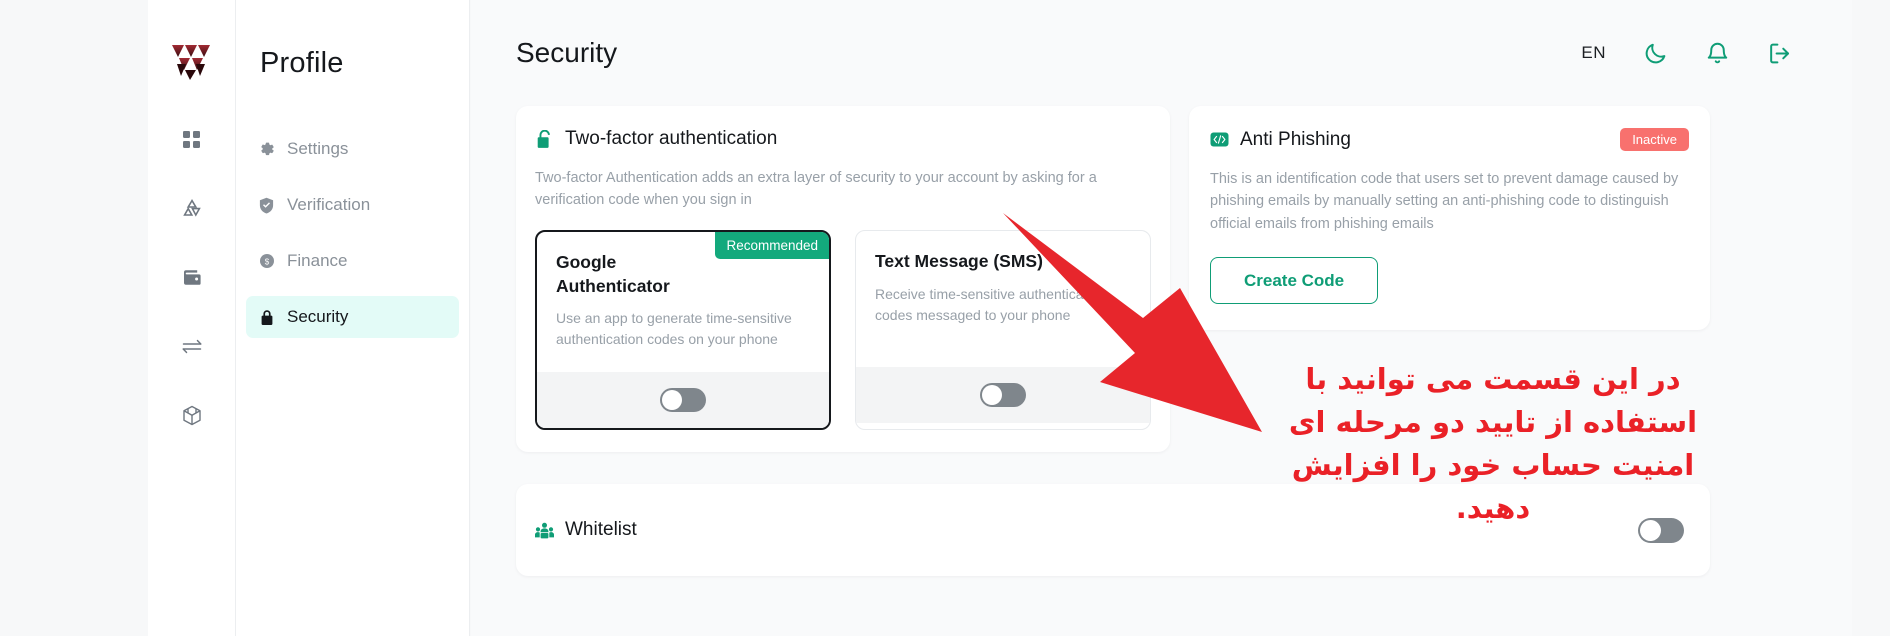 The height and width of the screenshot is (636, 1890). I want to click on page-gutter-right, so click(1871, 318).